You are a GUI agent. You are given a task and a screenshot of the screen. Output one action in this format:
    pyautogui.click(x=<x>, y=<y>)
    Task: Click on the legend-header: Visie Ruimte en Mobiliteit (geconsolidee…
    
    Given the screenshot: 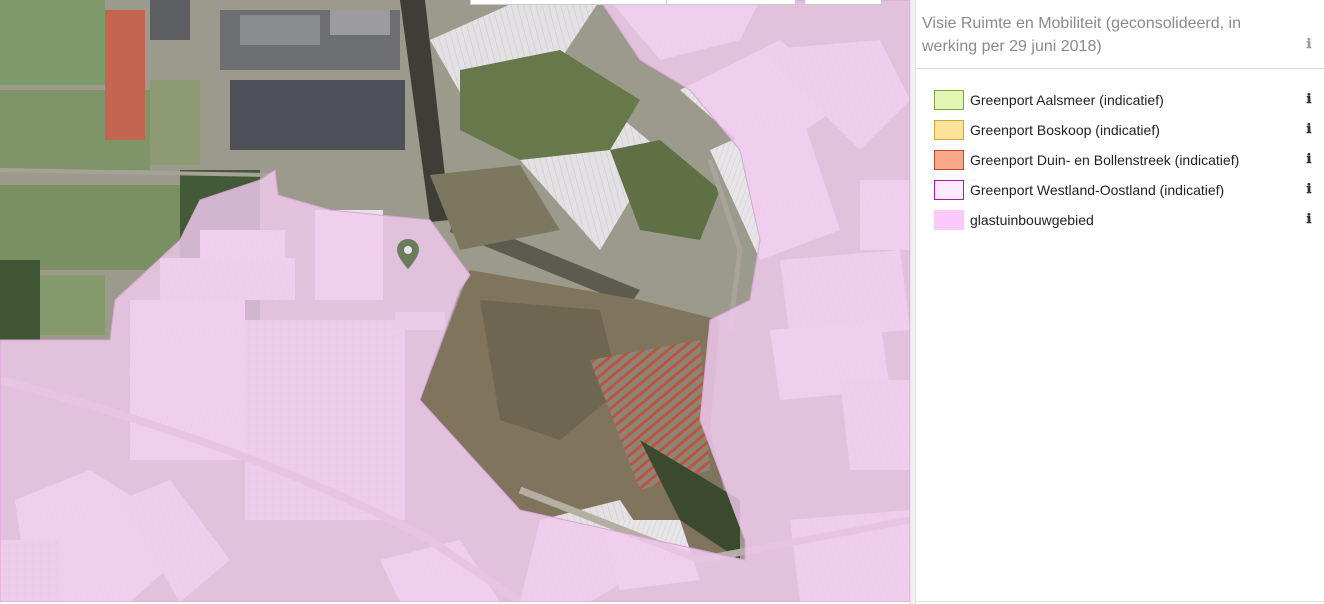 What is the action you would take?
    pyautogui.click(x=1120, y=34)
    